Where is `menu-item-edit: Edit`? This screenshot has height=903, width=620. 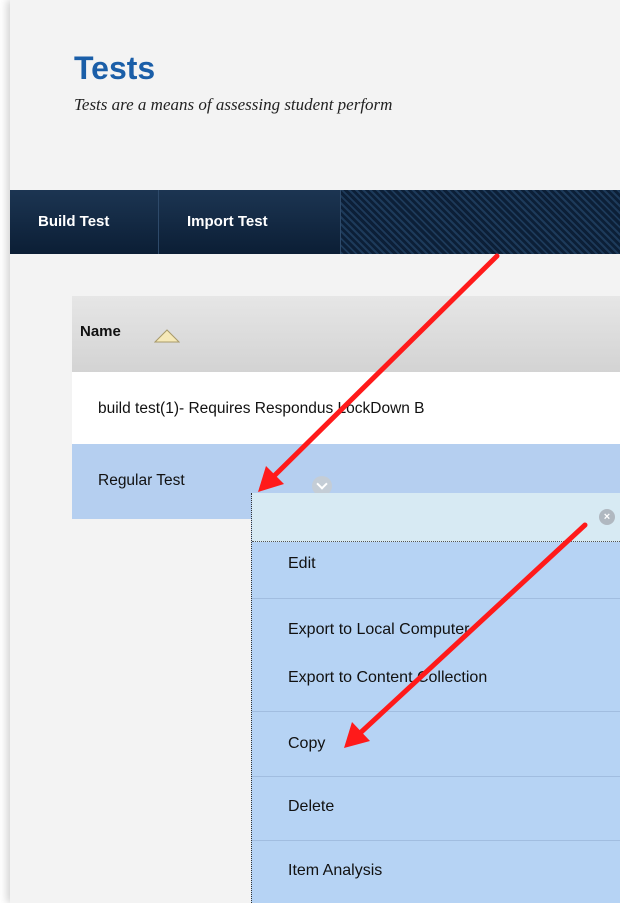 menu-item-edit: Edit is located at coordinates (302, 564).